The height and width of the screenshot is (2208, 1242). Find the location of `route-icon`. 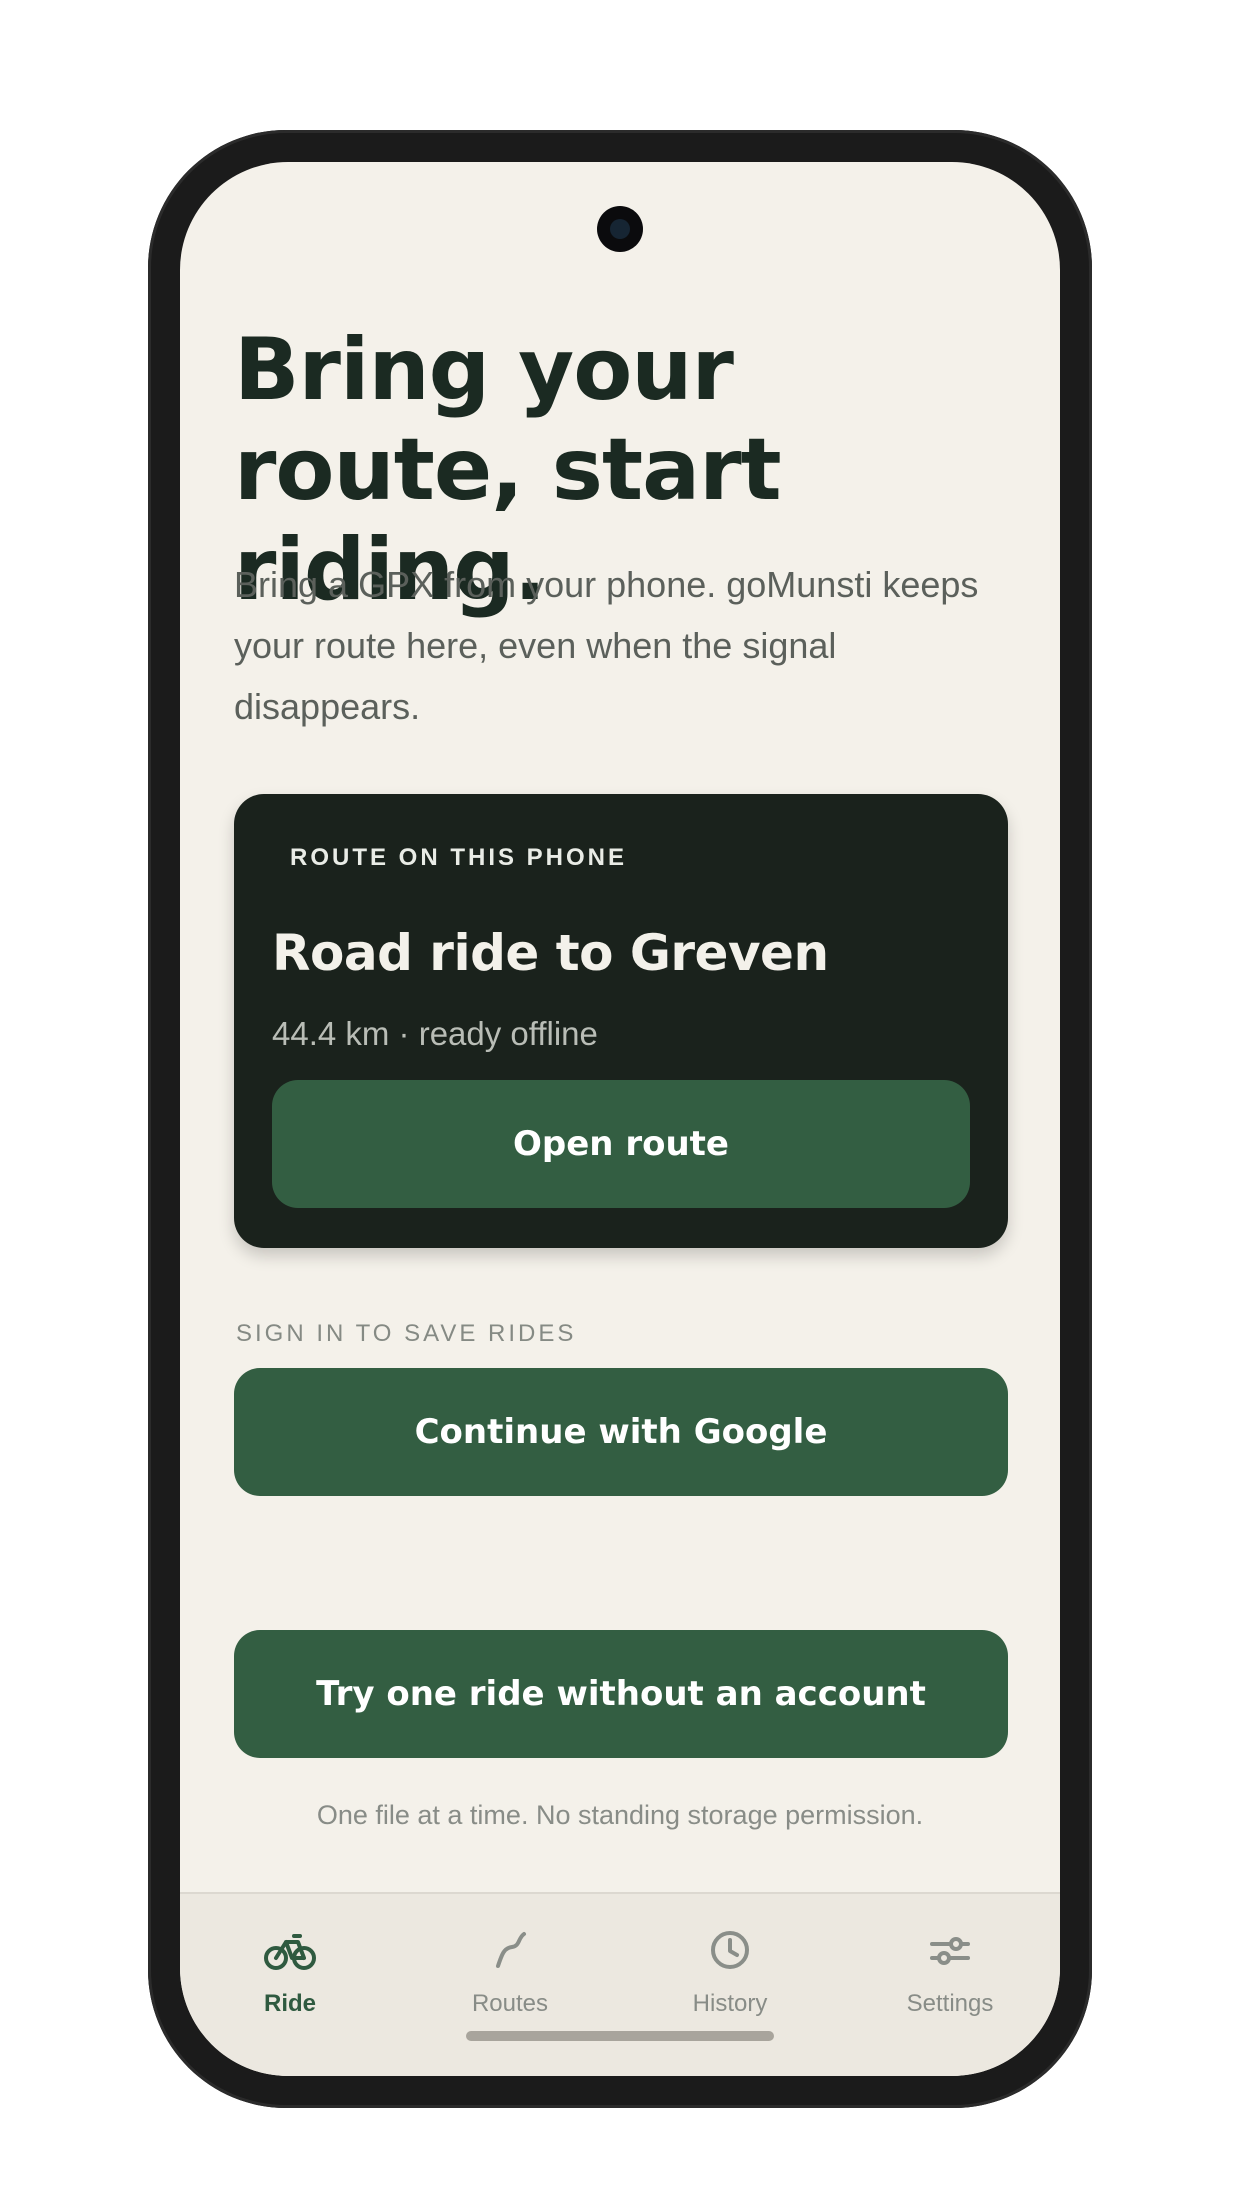

route-icon is located at coordinates (511, 1950).